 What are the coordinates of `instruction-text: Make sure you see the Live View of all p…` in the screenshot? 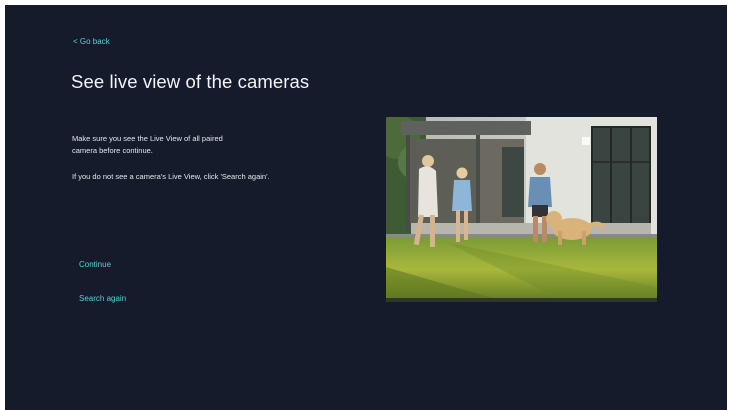 It's located at (147, 144).